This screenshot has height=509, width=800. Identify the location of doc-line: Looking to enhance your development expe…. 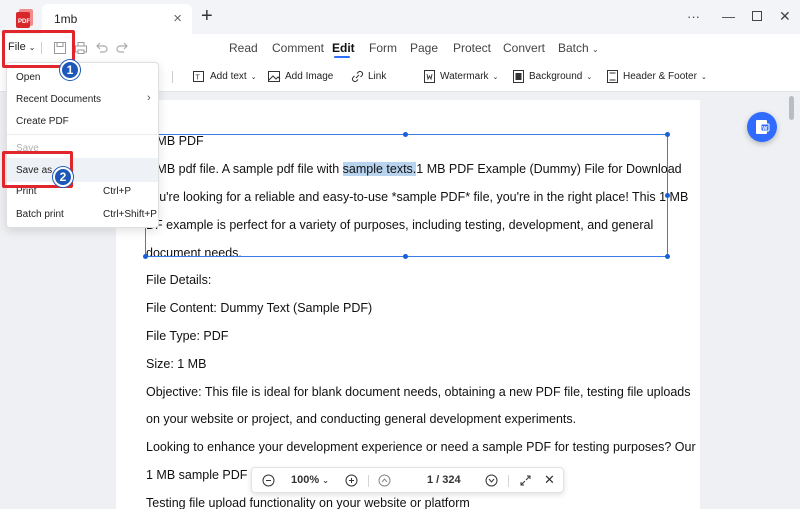
(421, 447).